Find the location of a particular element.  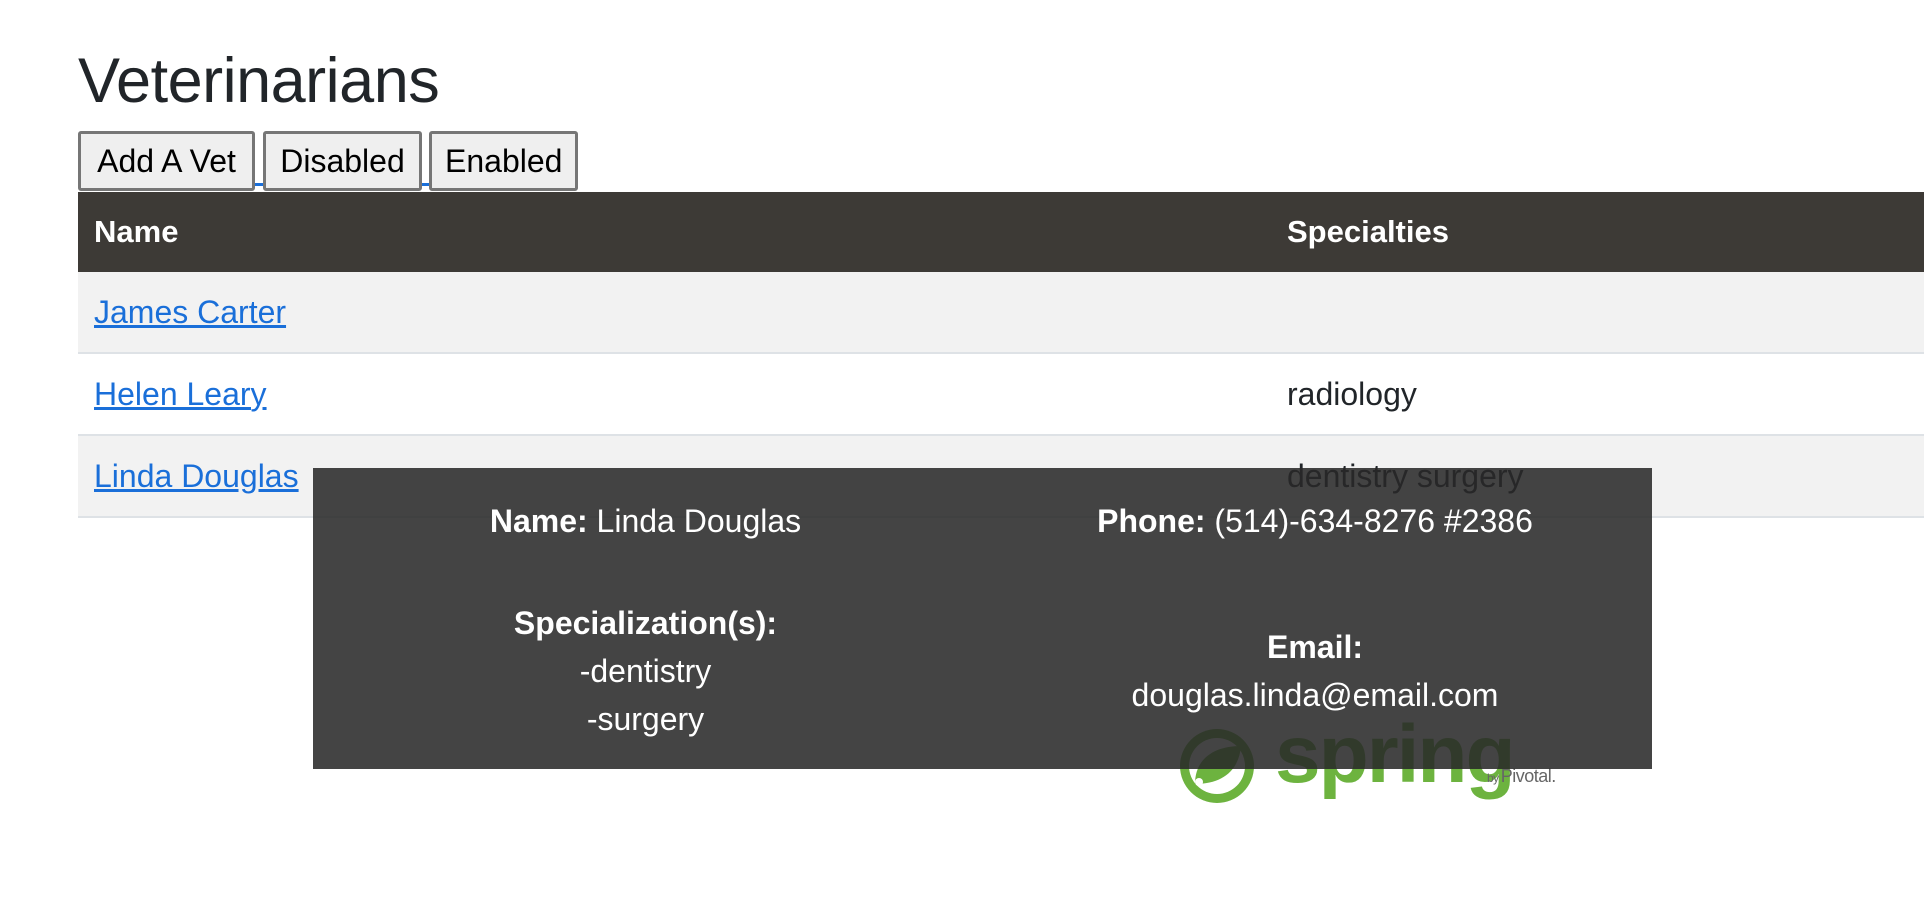

tooltip-phone-line: Phone: (514)-634-8276 #2386 is located at coordinates (1315, 521).